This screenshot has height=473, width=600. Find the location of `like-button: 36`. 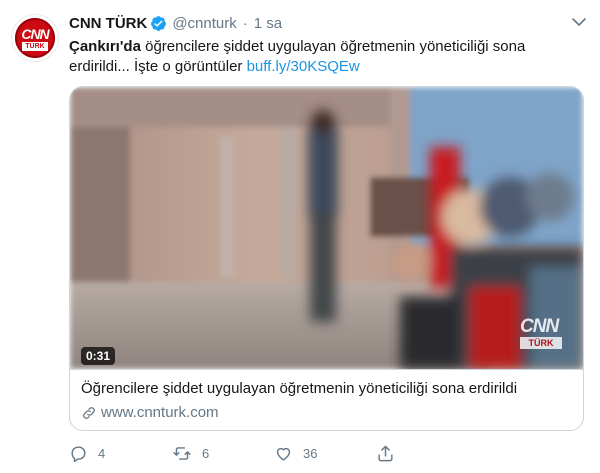

like-button: 36 is located at coordinates (295, 453).